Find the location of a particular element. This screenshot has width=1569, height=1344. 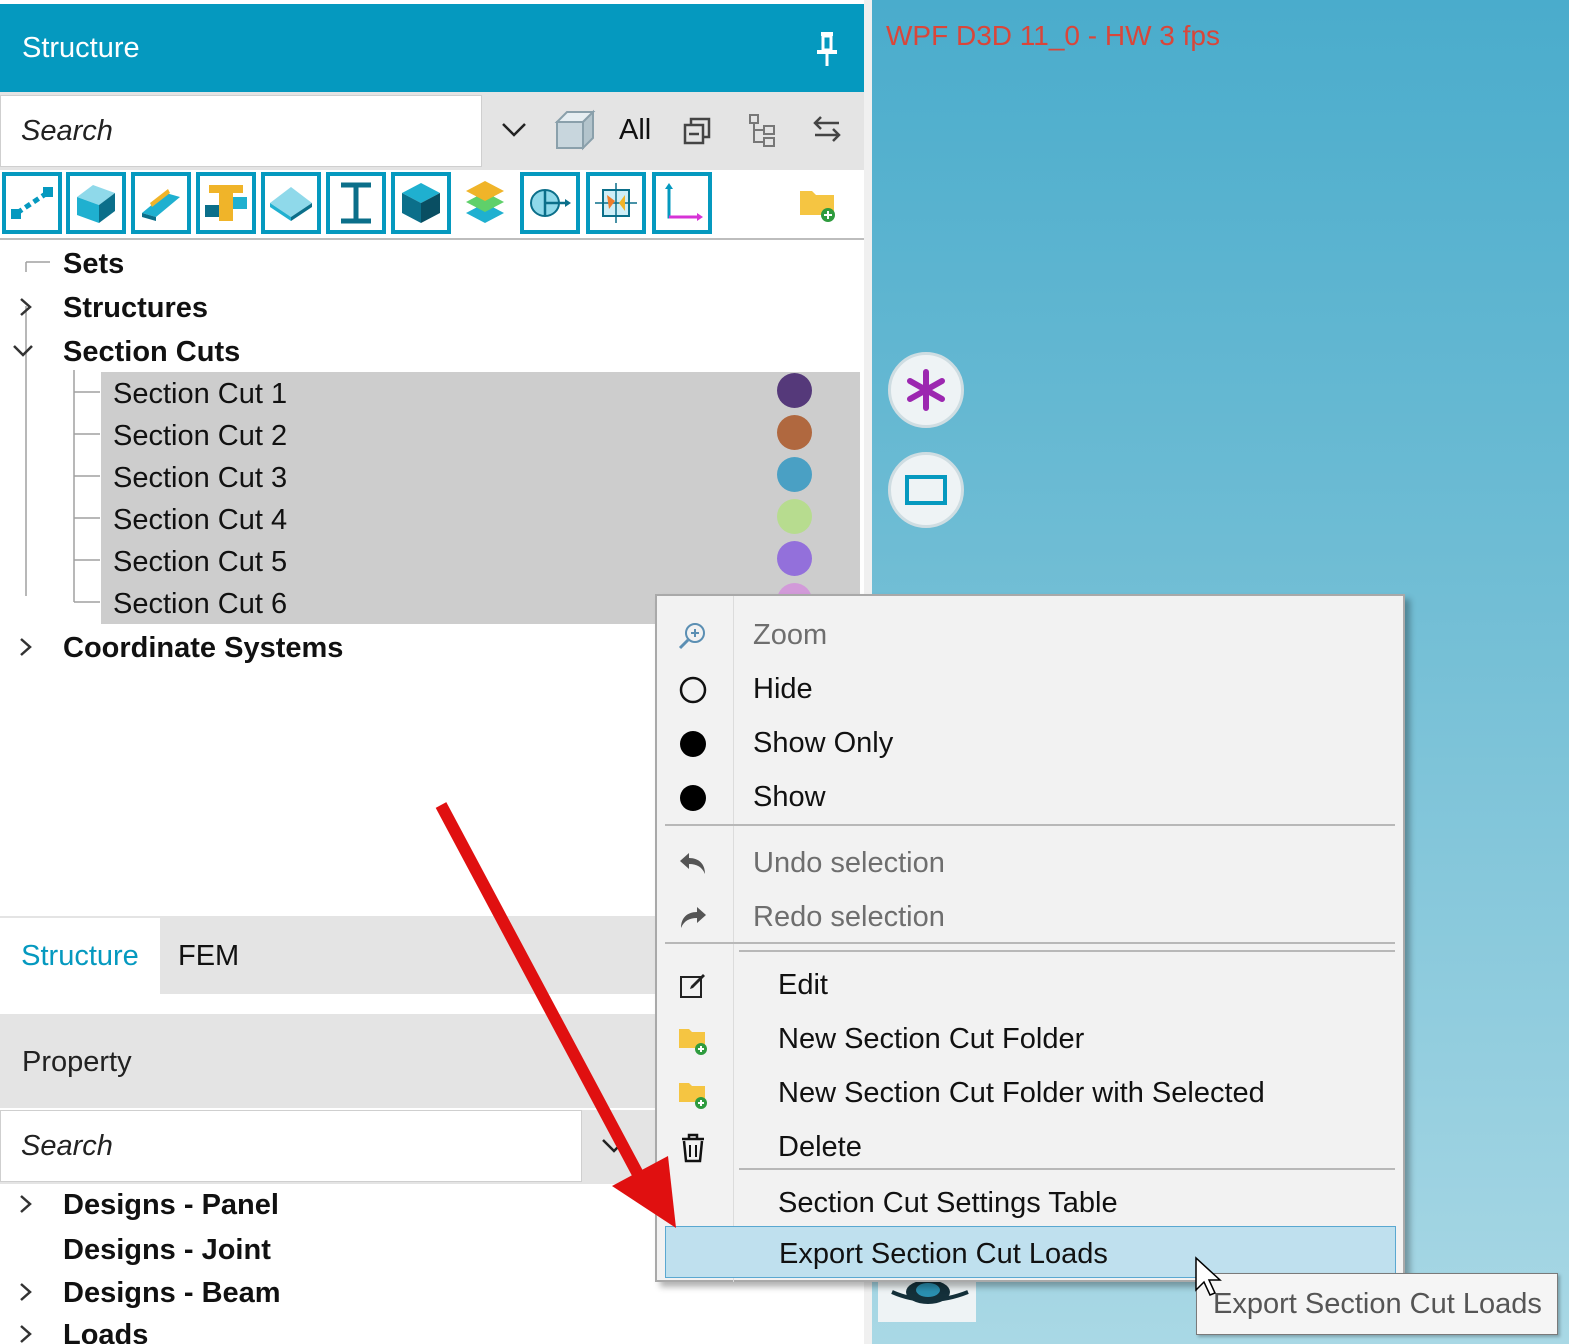

menu-label: Show is located at coordinates (789, 797).